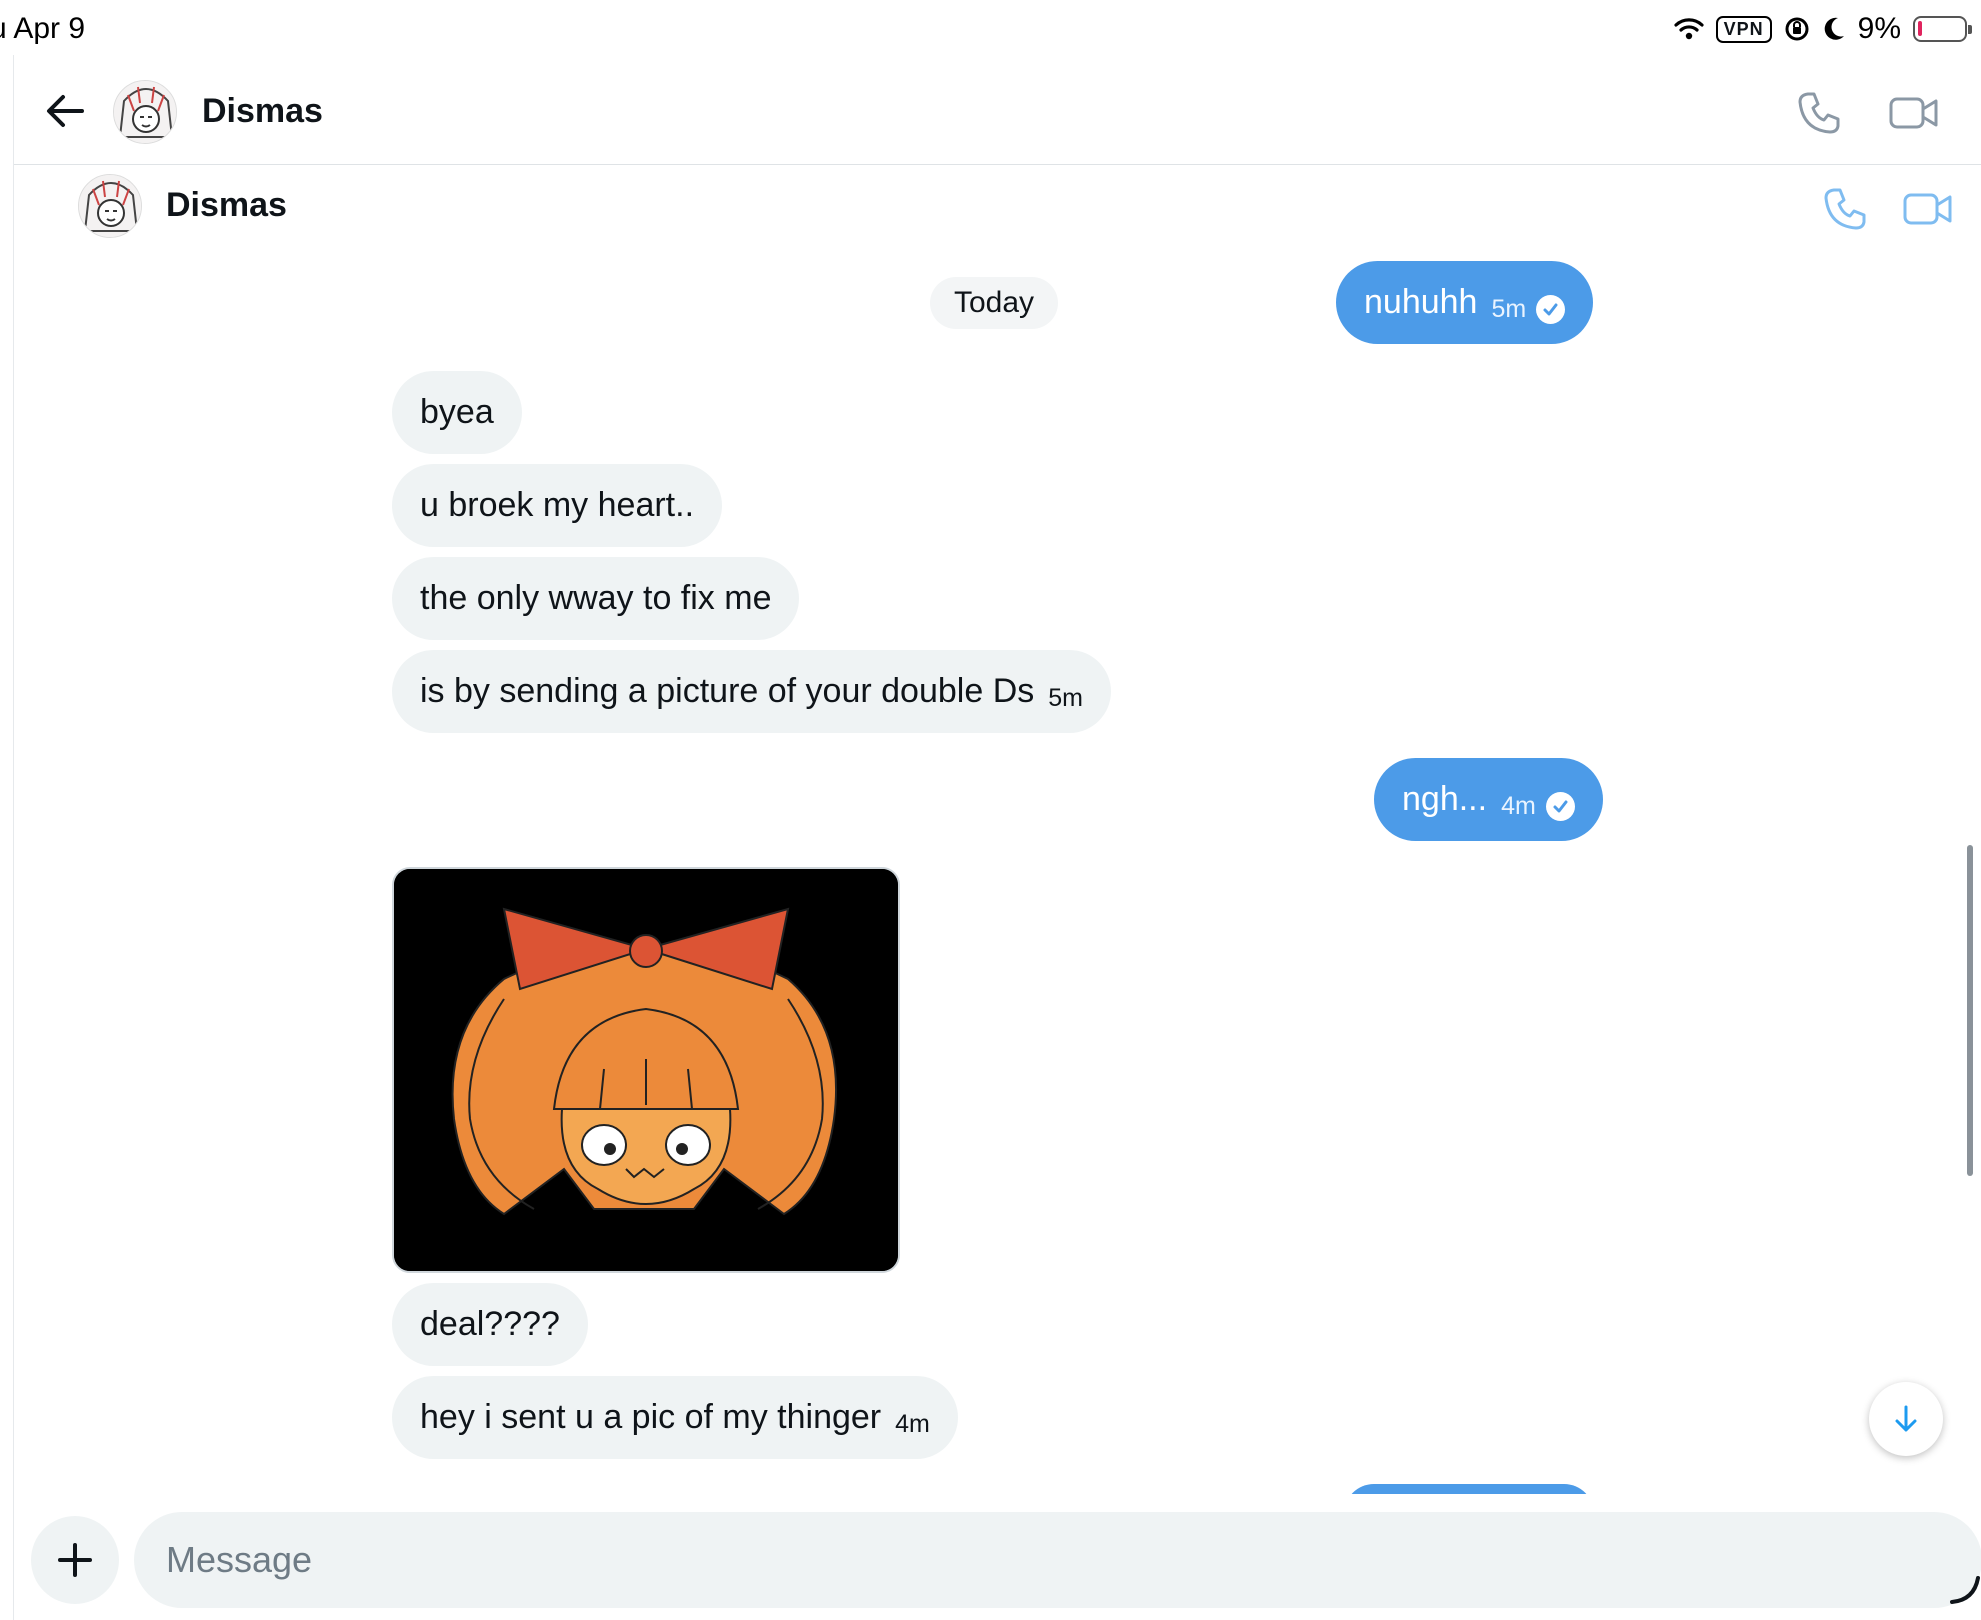  I want to click on message-composer, so click(997, 1562).